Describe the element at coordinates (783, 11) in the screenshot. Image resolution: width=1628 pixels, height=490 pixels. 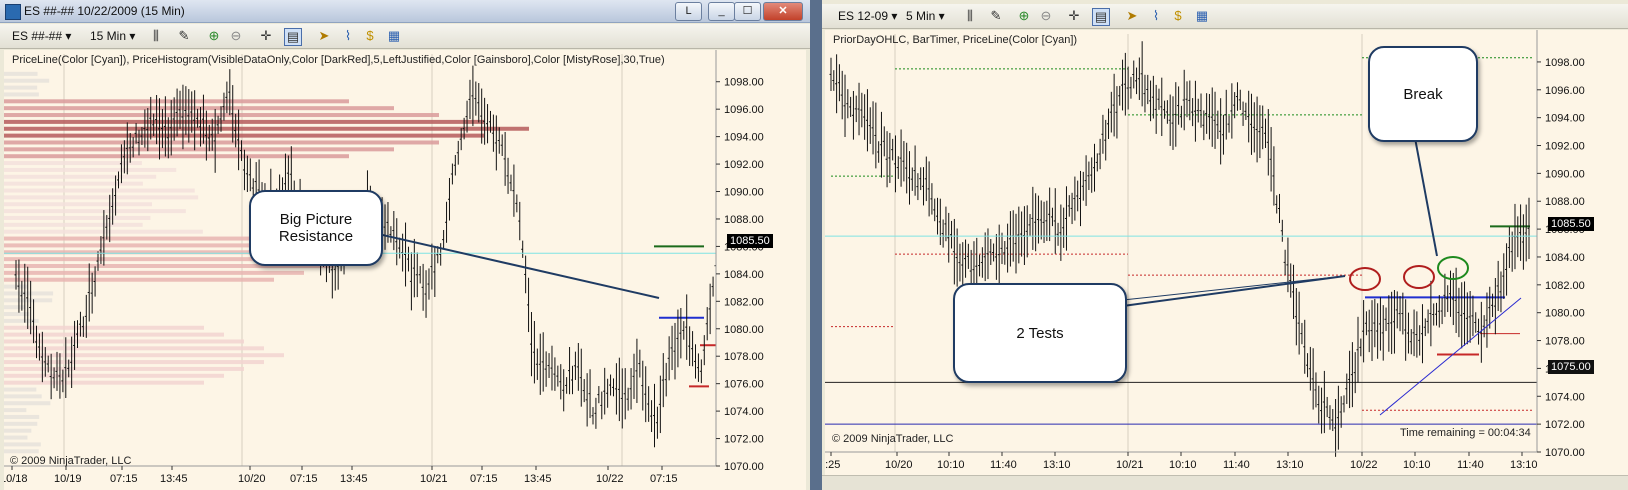
I see `close-button: ✕` at that location.